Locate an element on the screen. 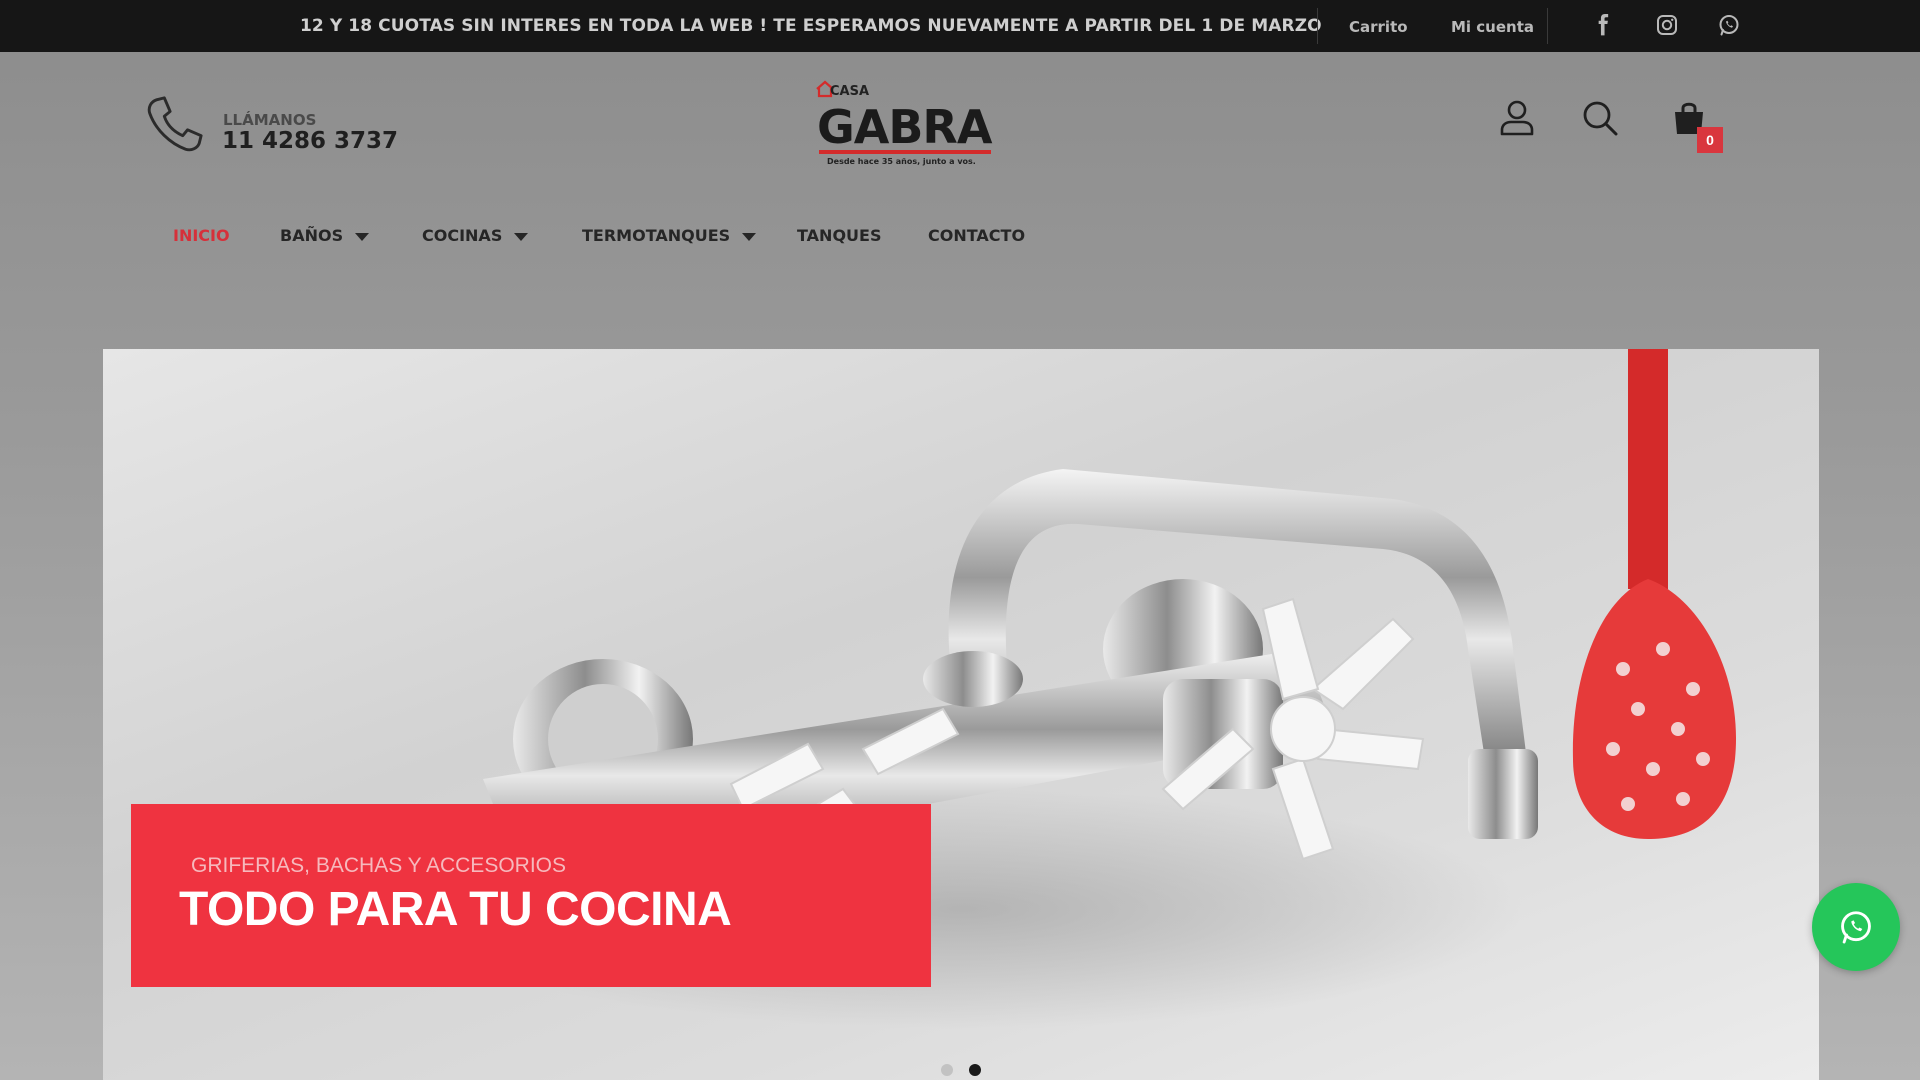  nav-item-label: BAÑOS is located at coordinates (312, 235).